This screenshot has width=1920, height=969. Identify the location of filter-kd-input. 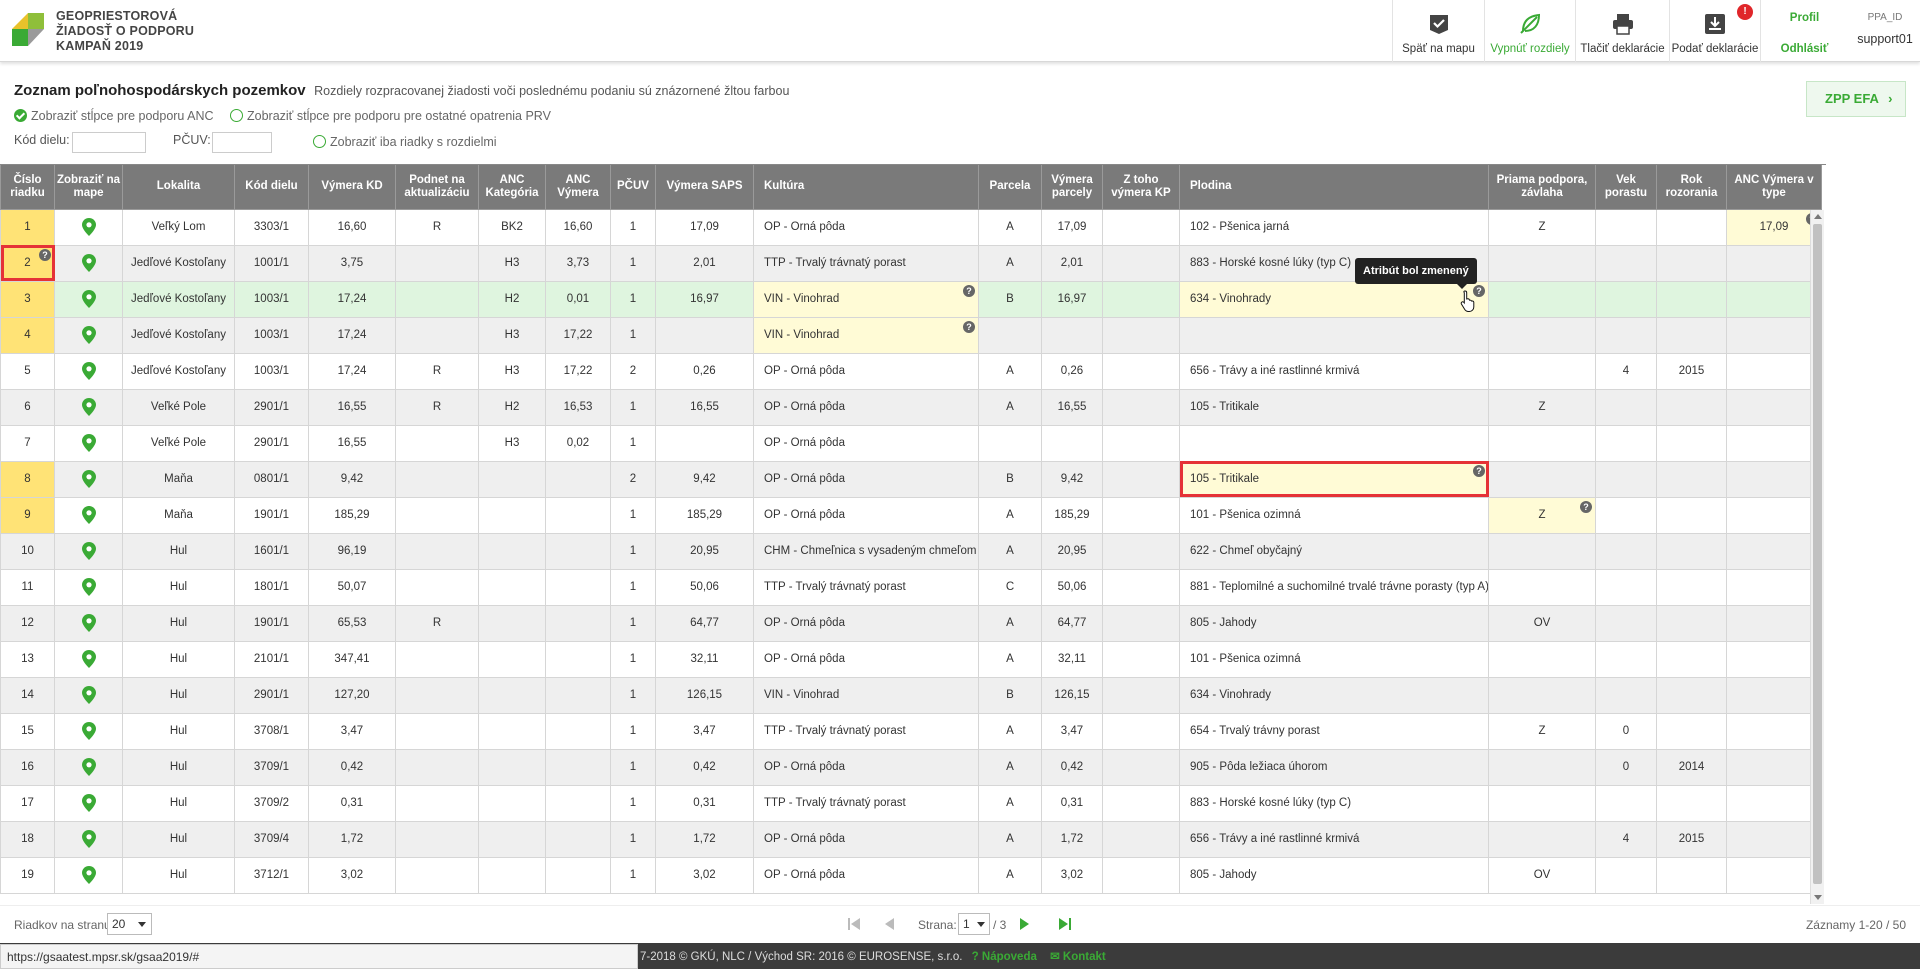
(109, 142).